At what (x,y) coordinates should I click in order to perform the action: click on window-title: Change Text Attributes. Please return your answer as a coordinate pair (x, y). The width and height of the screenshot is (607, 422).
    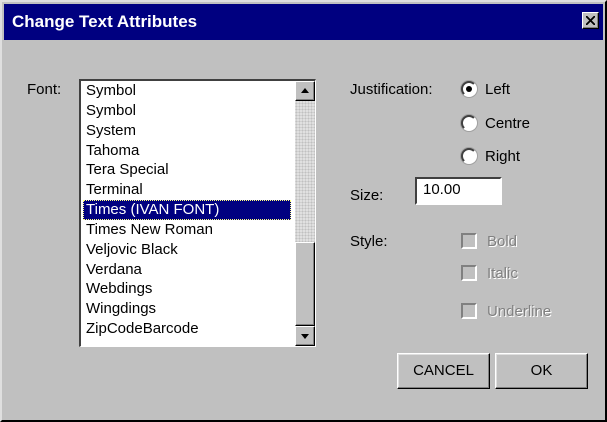
    Looking at the image, I should click on (105, 21).